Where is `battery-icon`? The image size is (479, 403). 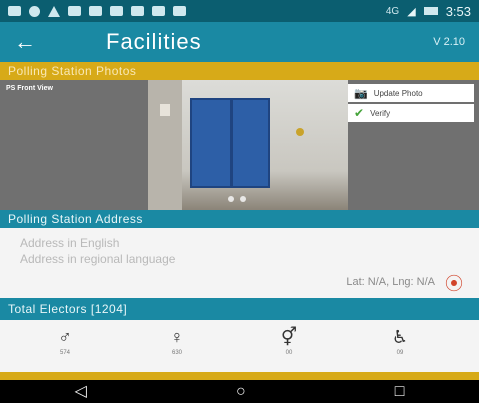
battery-icon is located at coordinates (430, 11).